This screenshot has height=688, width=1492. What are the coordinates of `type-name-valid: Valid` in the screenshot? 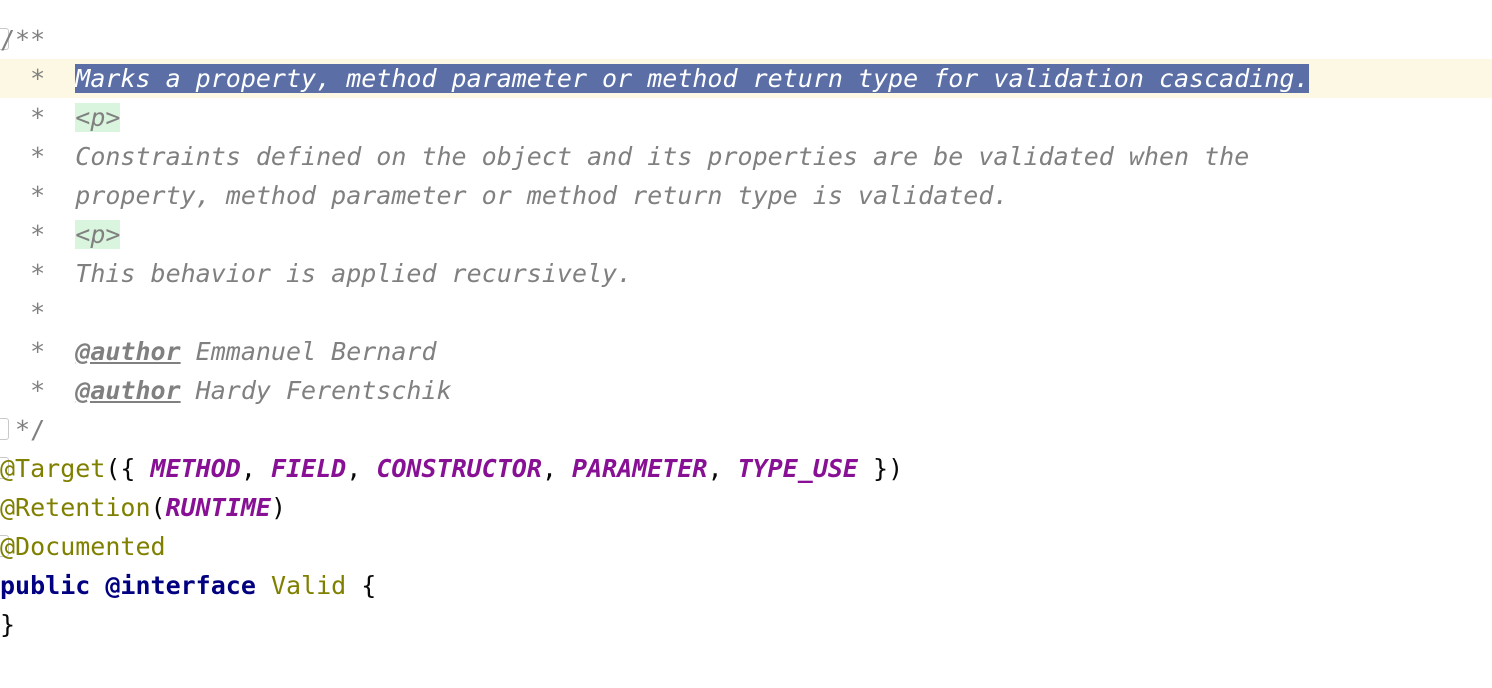 It's located at (308, 585).